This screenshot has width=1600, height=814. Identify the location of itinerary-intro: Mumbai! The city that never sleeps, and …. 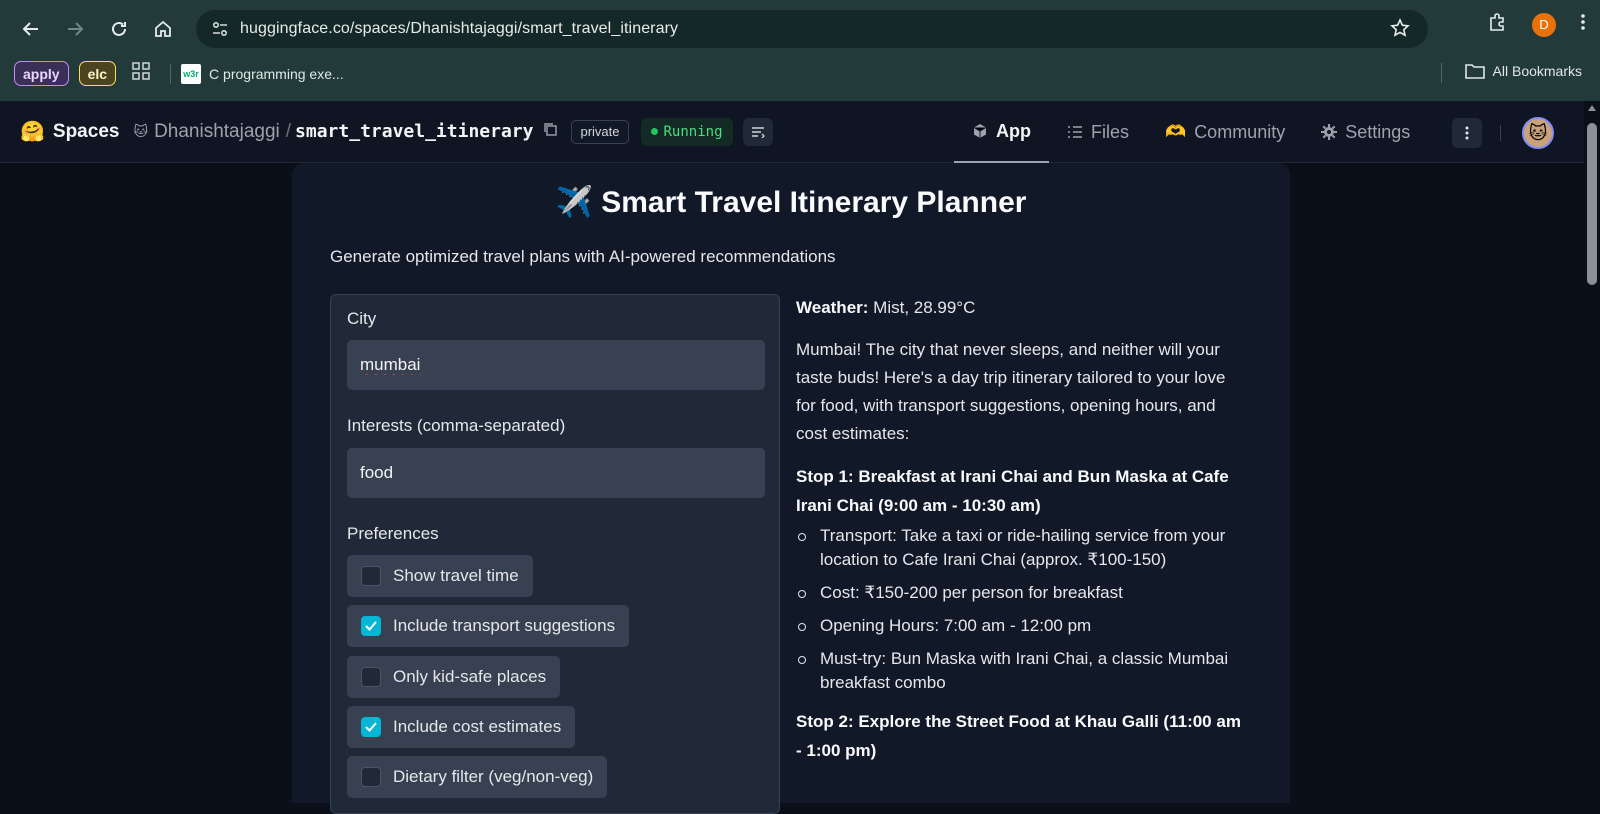
(1011, 391).